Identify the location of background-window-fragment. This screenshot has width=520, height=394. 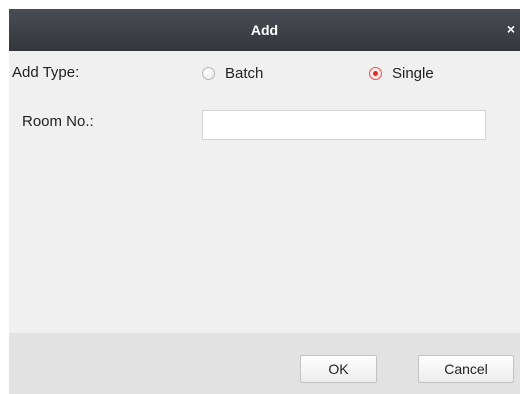
(260, 4).